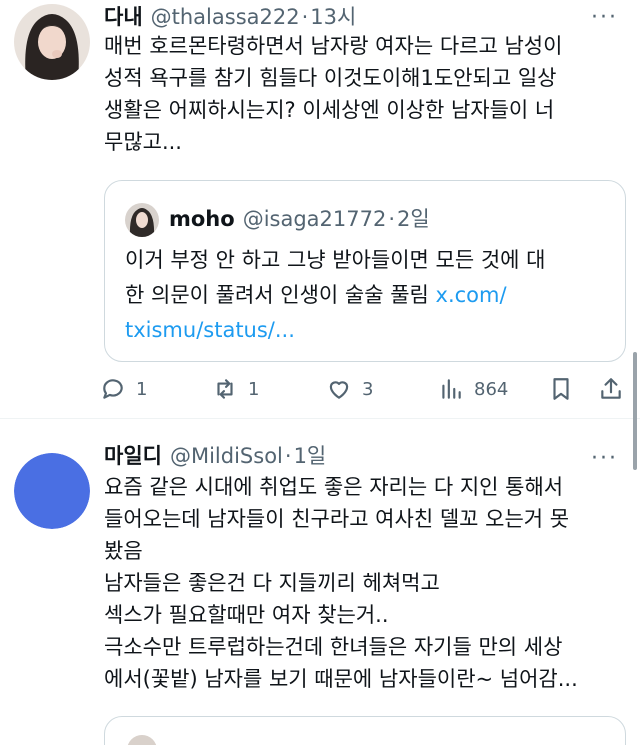 This screenshot has width=640, height=745. I want to click on share-button, so click(611, 389).